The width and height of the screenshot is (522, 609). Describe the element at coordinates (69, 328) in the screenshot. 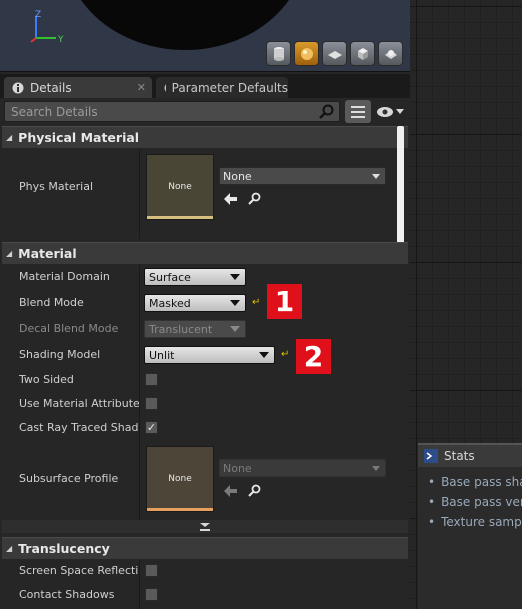

I see `decal-blend-mode-label: Decal Blend Mode` at that location.